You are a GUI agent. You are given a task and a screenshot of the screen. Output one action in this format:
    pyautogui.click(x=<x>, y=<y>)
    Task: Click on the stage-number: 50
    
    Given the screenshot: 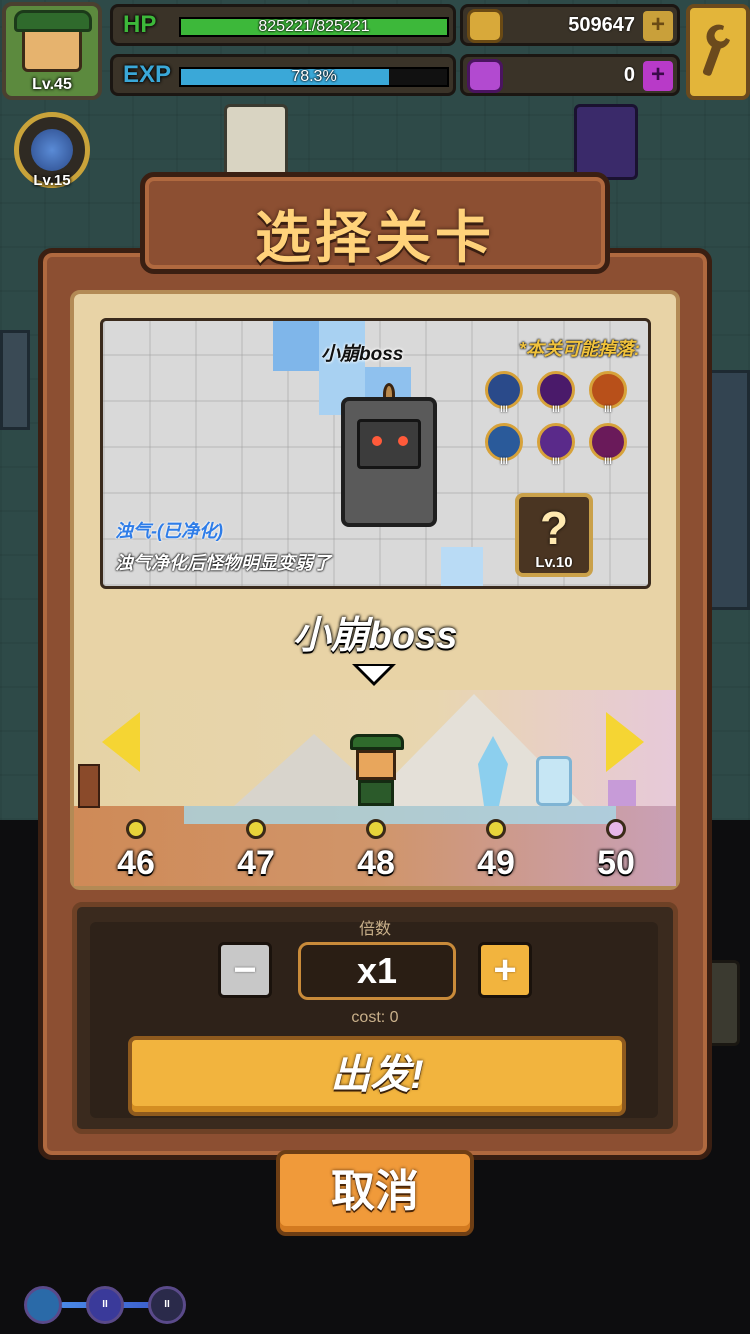 What is the action you would take?
    pyautogui.click(x=616, y=863)
    